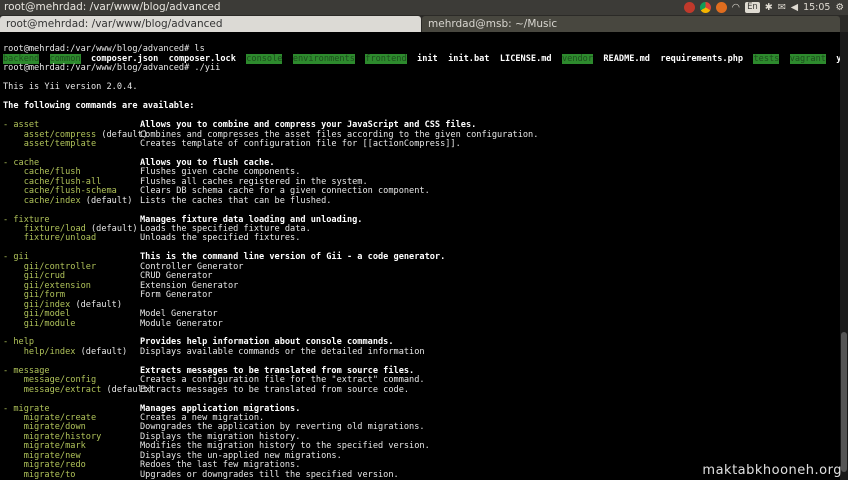 This screenshot has width=848, height=480. I want to click on directory-entry: vagrant, so click(807, 58).